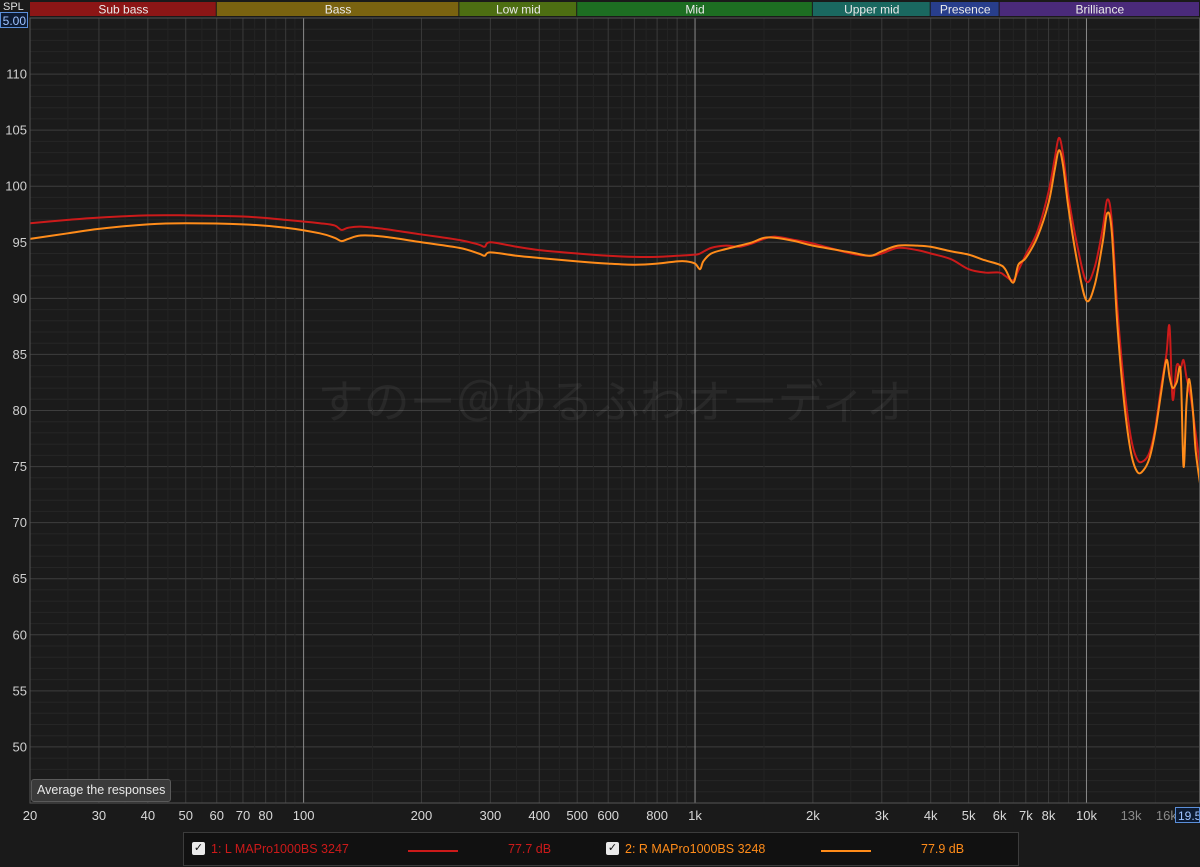 This screenshot has width=1200, height=867. I want to click on x-tick-label: 2k, so click(813, 815).